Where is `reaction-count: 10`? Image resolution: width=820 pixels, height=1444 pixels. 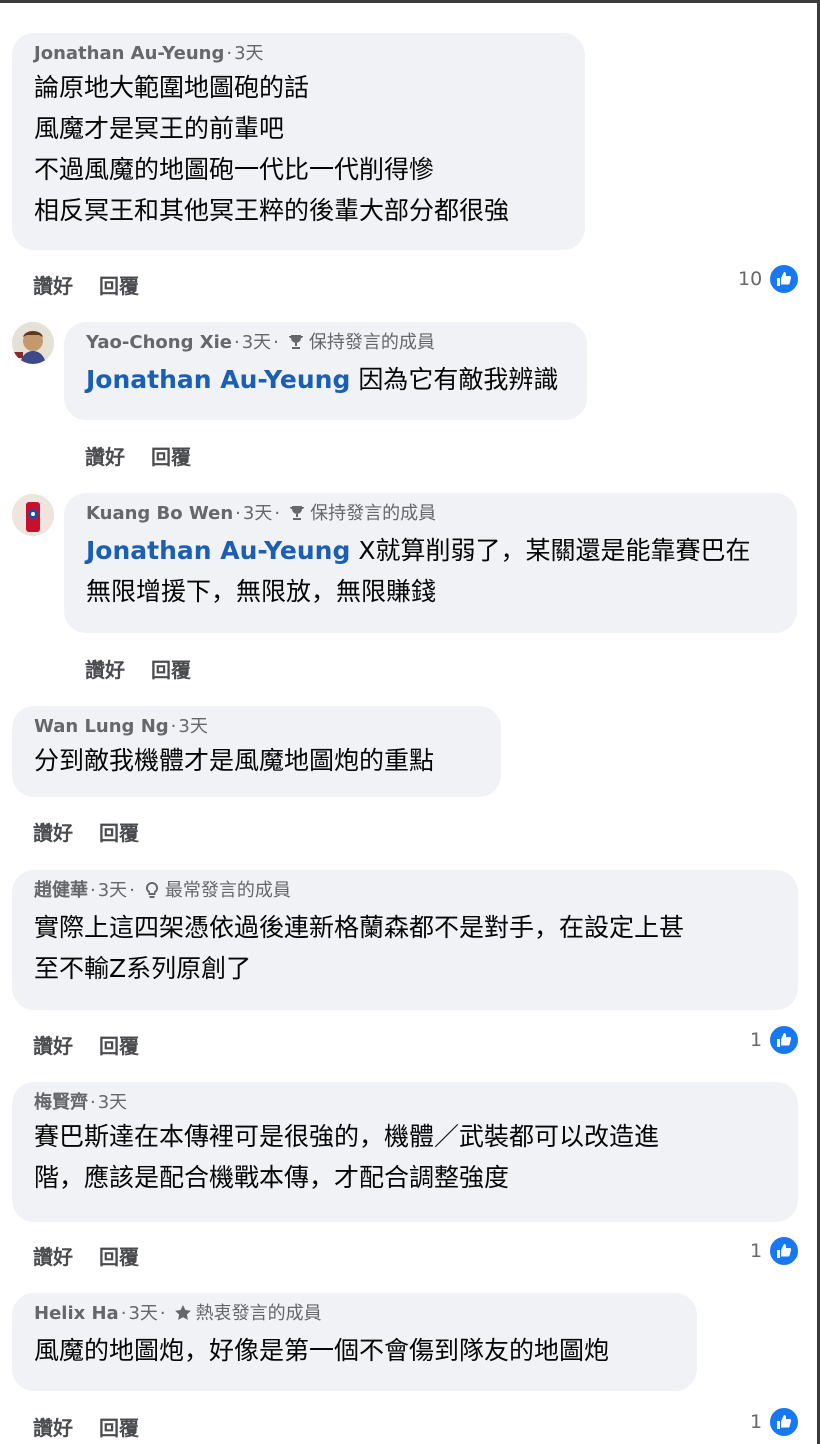
reaction-count: 10 is located at coordinates (750, 279).